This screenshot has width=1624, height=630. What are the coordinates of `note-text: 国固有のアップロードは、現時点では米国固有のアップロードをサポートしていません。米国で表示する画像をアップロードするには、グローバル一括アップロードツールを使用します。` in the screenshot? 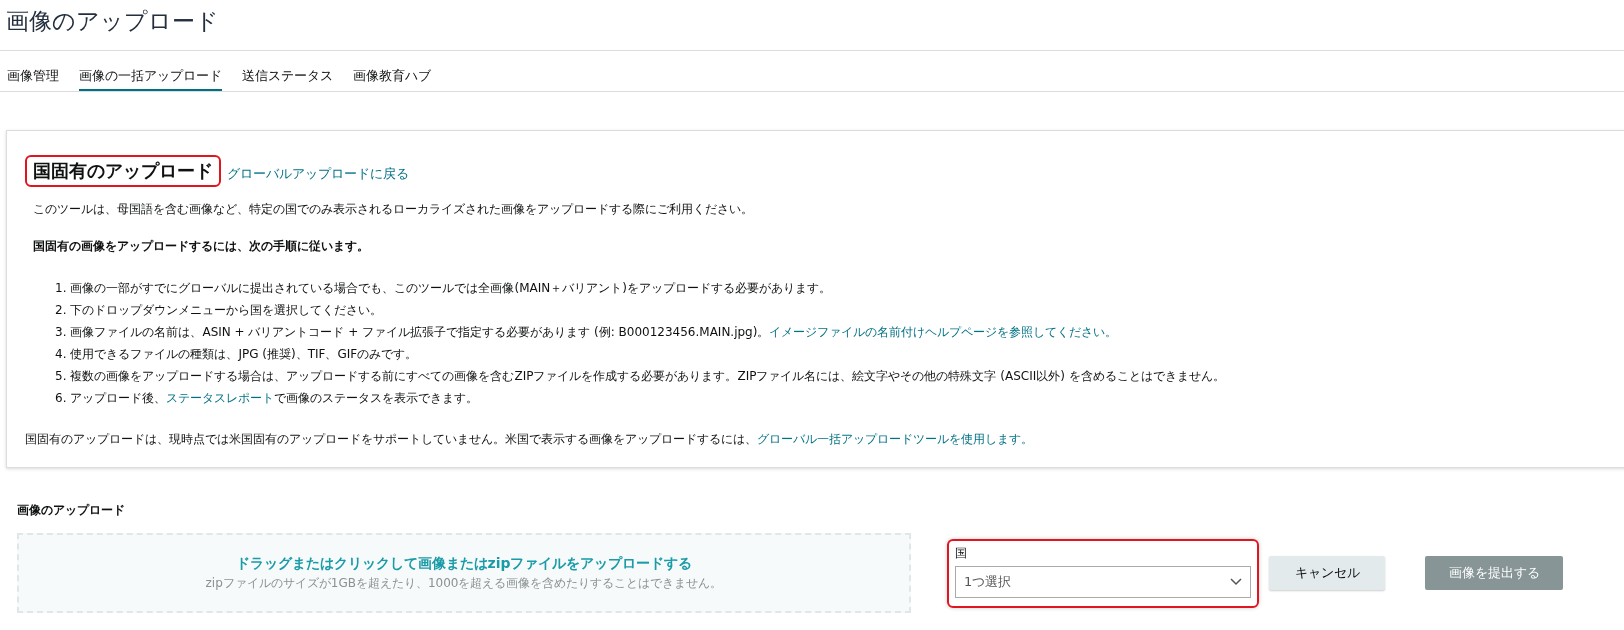 It's located at (529, 438).